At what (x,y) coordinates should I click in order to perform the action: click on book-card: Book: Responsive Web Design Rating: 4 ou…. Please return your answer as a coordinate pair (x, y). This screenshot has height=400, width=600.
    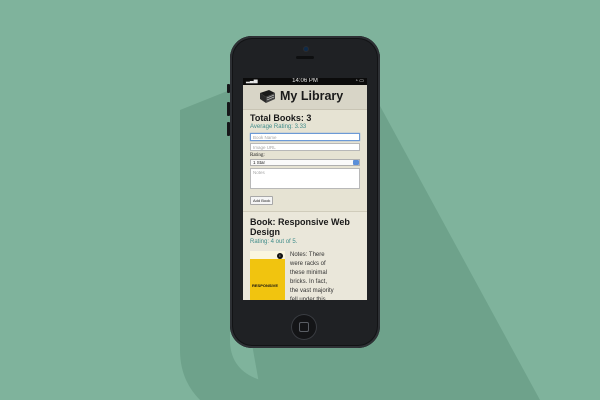
    Looking at the image, I should click on (305, 256).